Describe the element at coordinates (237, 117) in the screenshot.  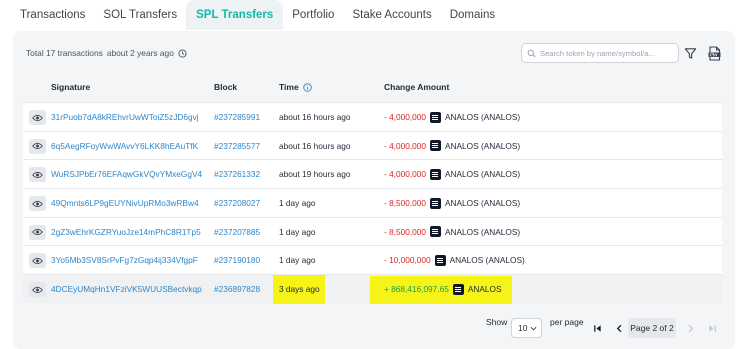
I see `block-link: #237285991` at that location.